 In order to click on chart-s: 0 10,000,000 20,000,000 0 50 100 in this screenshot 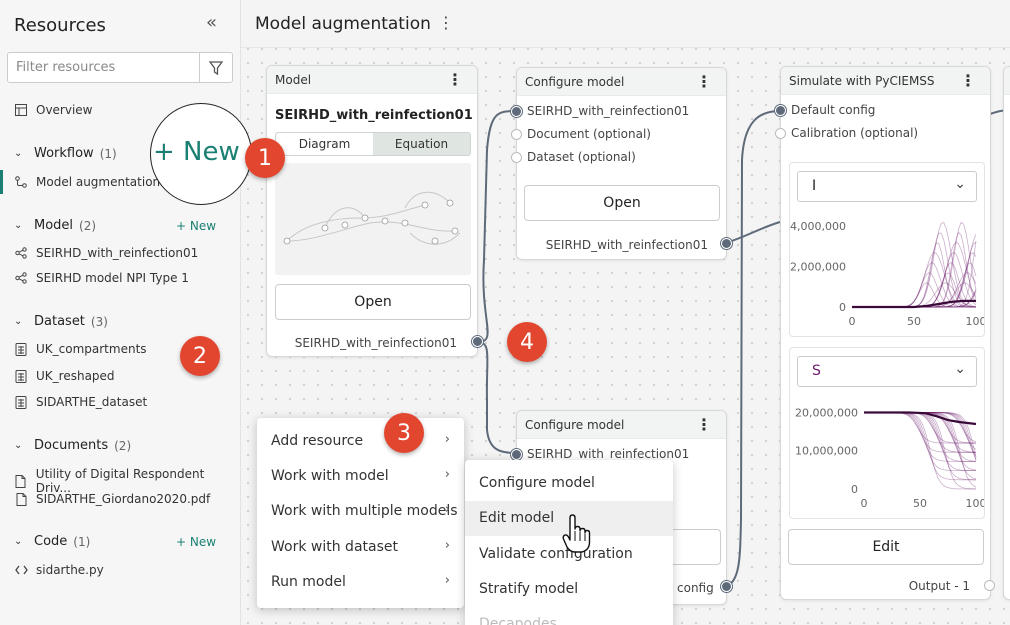, I will do `click(890, 458)`.